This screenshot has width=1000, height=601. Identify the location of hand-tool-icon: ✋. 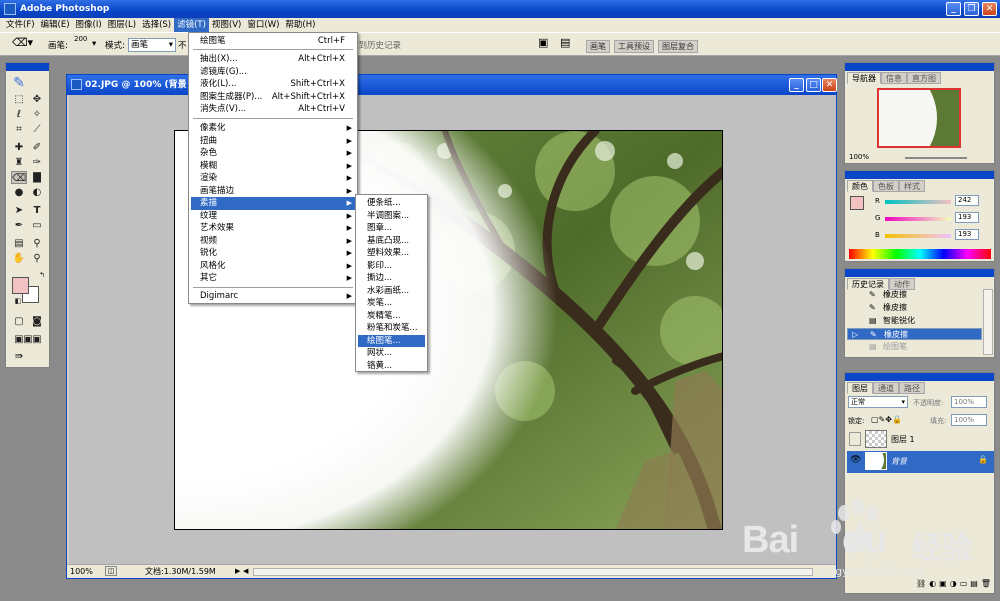
(19, 258).